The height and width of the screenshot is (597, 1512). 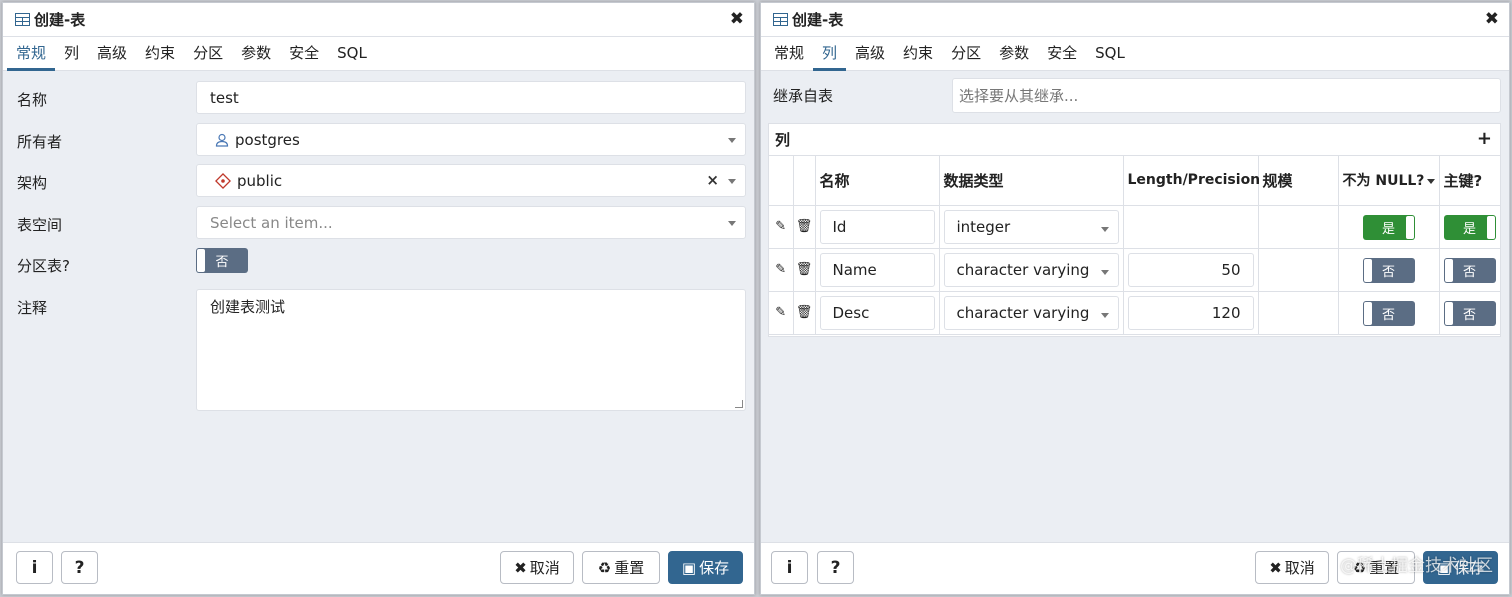 What do you see at coordinates (705, 567) in the screenshot?
I see `save-button: ▣ 保存` at bounding box center [705, 567].